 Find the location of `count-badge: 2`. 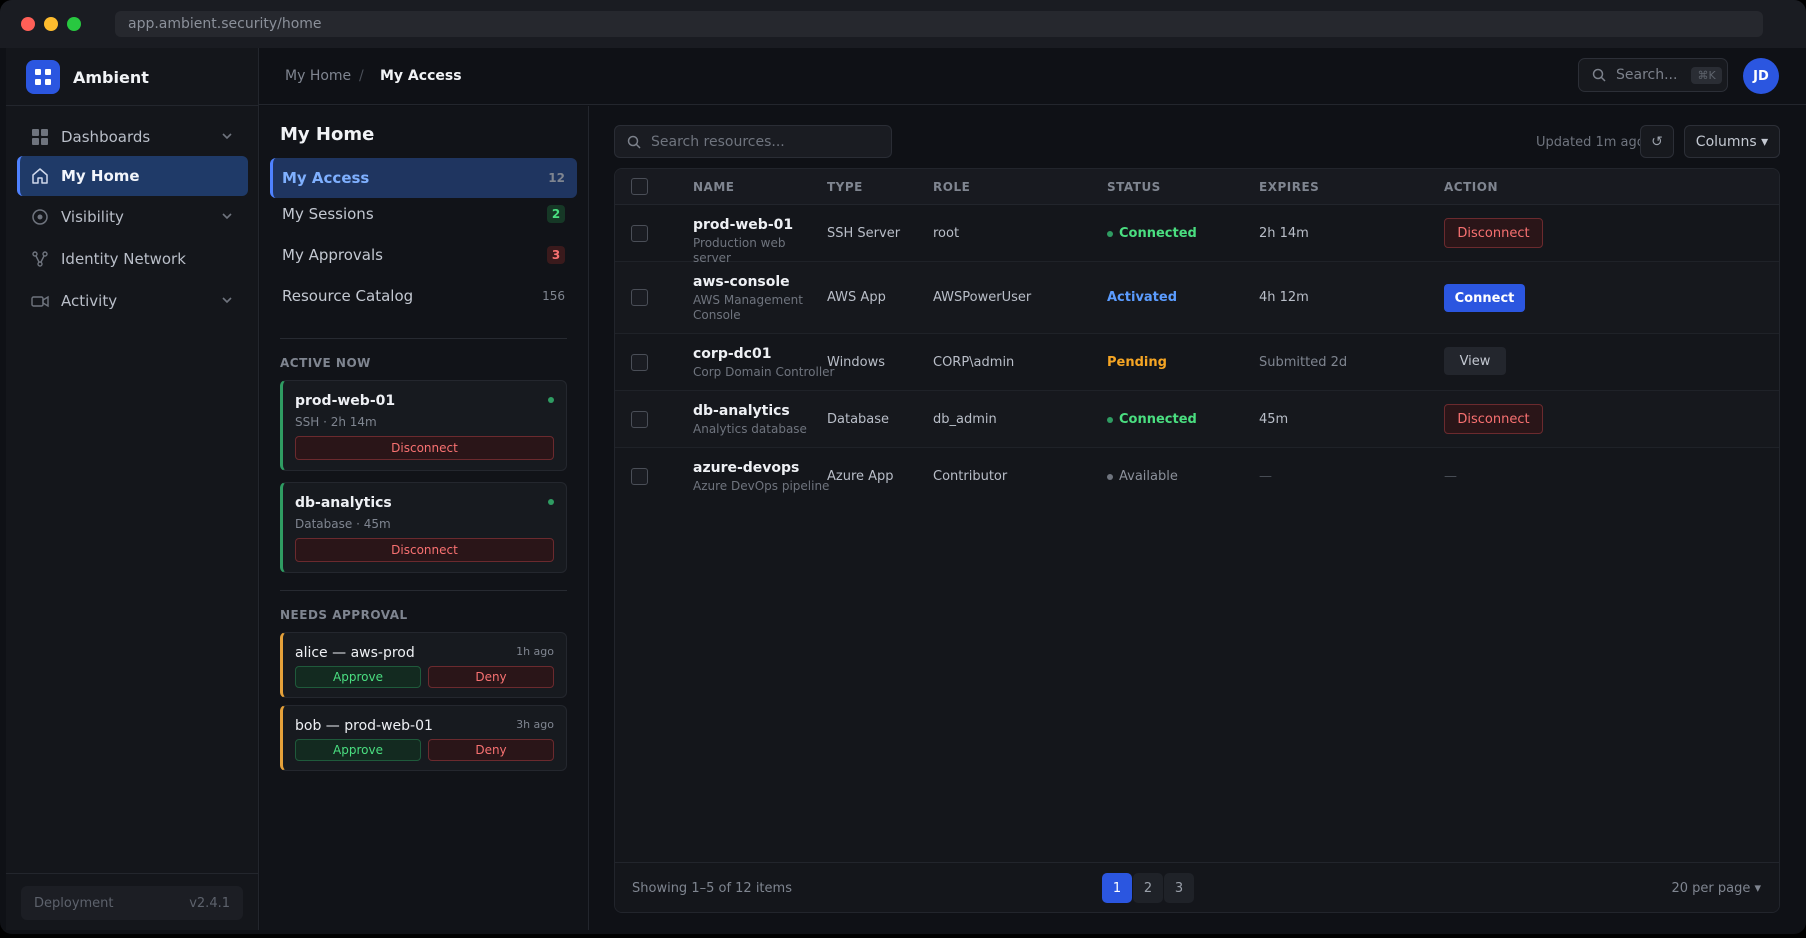

count-badge: 2 is located at coordinates (556, 214).